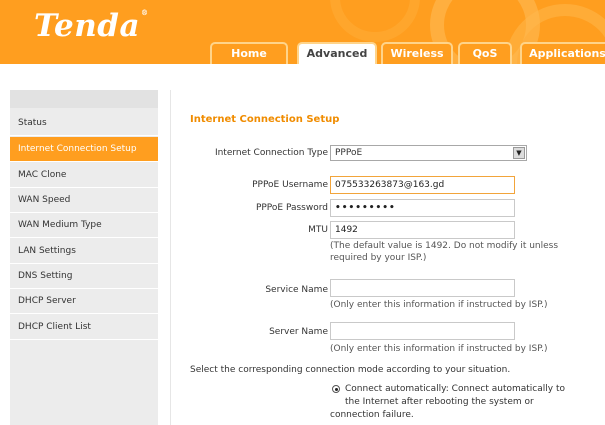 The height and width of the screenshot is (425, 605). What do you see at coordinates (318, 230) in the screenshot?
I see `mtu-label: MTU` at bounding box center [318, 230].